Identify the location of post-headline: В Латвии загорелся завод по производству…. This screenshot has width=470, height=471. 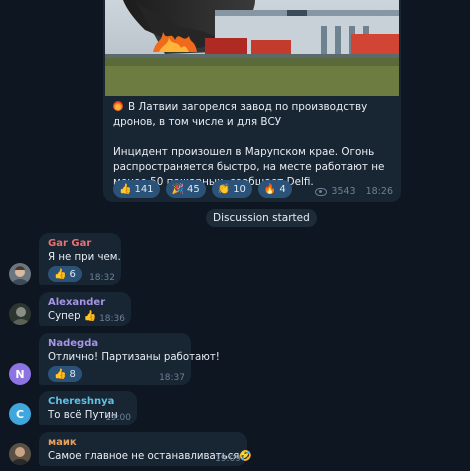
(240, 114).